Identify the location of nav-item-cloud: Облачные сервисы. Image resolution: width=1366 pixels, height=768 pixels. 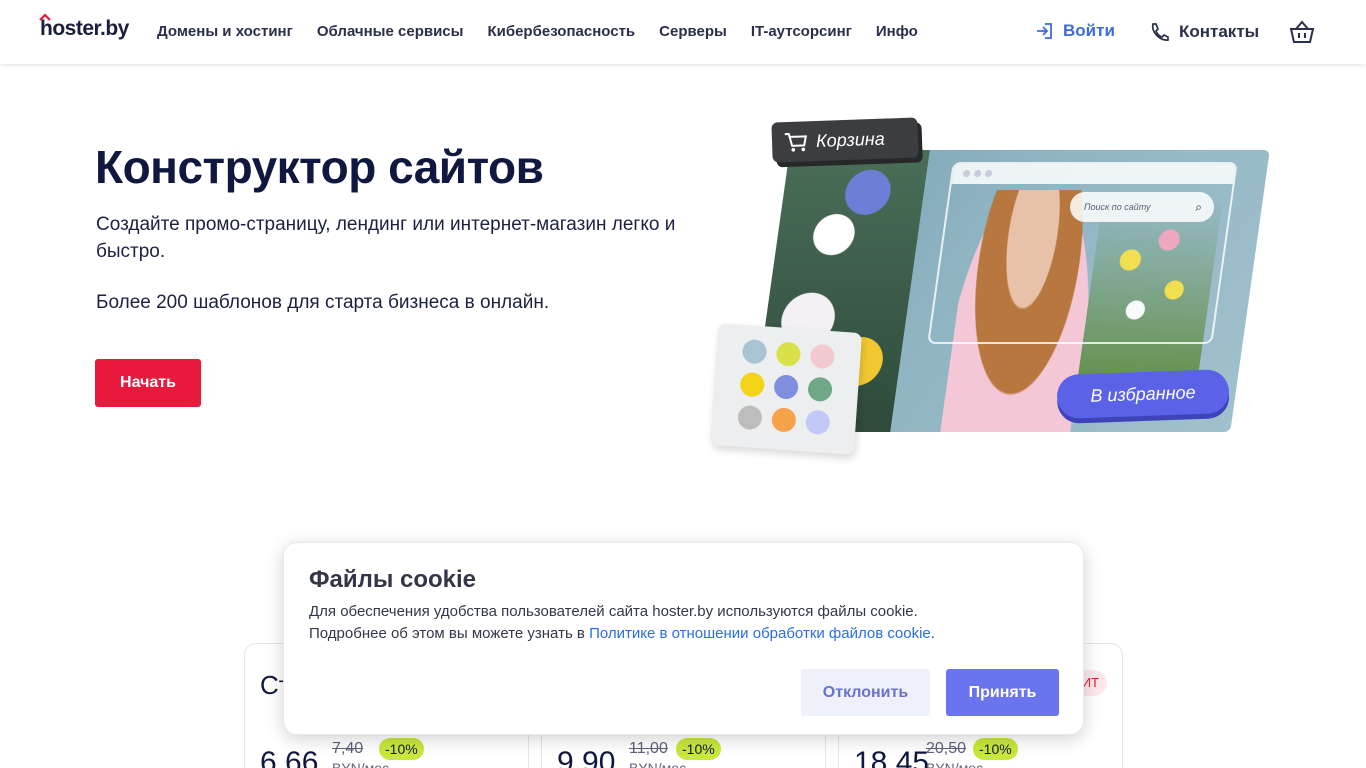
(390, 31).